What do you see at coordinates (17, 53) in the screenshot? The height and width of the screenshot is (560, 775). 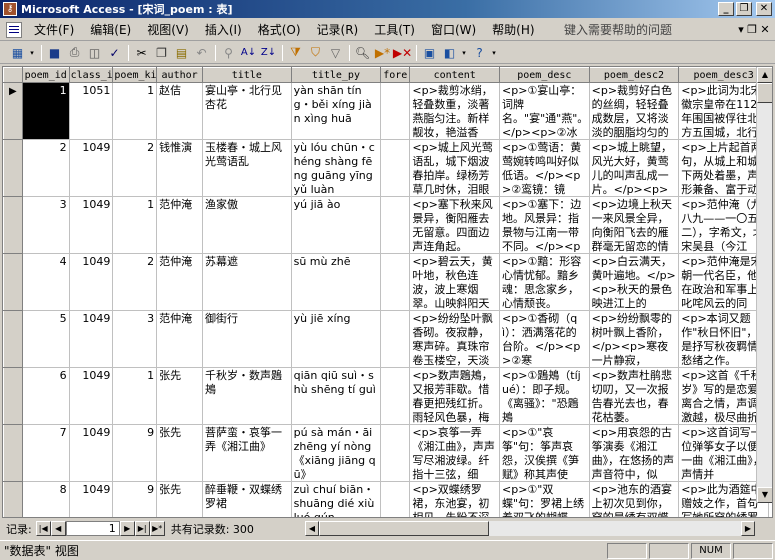 I see `view-icon: ▦` at bounding box center [17, 53].